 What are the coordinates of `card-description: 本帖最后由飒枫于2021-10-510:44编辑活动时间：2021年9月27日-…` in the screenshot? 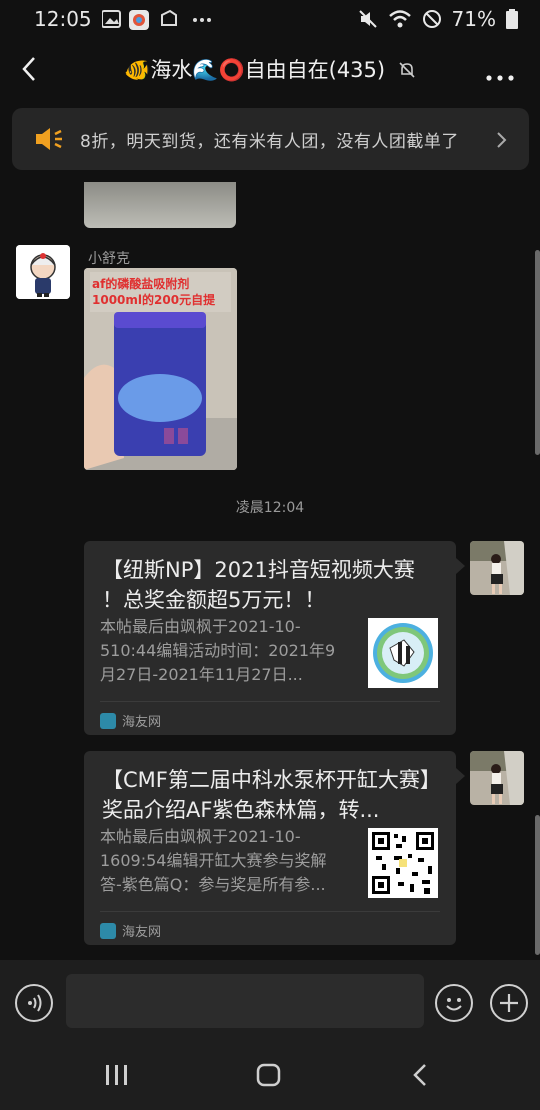 It's located at (218, 650).